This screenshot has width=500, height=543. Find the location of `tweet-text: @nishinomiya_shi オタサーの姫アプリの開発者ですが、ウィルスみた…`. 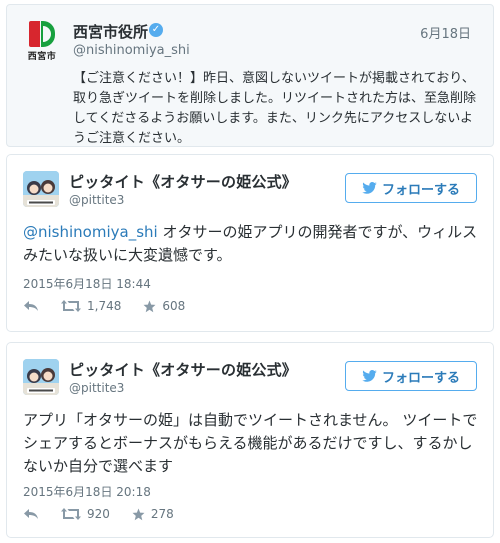

tweet-text: @nishinomiya_shi オタサーの姫アプリの開発者ですが、ウィルスみた… is located at coordinates (251, 244).